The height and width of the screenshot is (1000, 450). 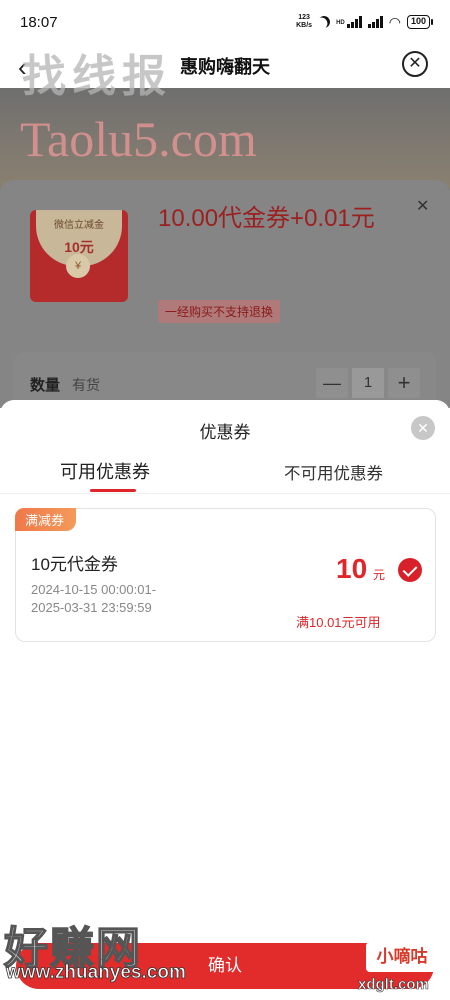 What do you see at coordinates (420, 22) in the screenshot?
I see `battery-icon: 100` at bounding box center [420, 22].